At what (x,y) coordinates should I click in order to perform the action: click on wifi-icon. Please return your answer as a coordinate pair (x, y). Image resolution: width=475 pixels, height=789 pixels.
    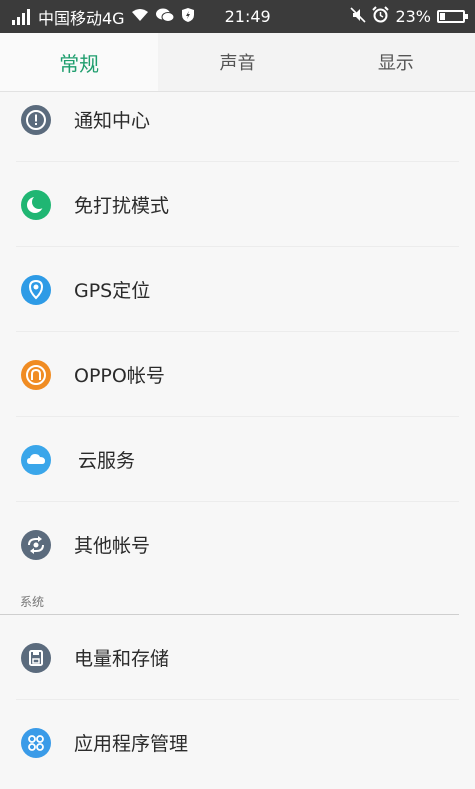
    Looking at the image, I should click on (140, 16).